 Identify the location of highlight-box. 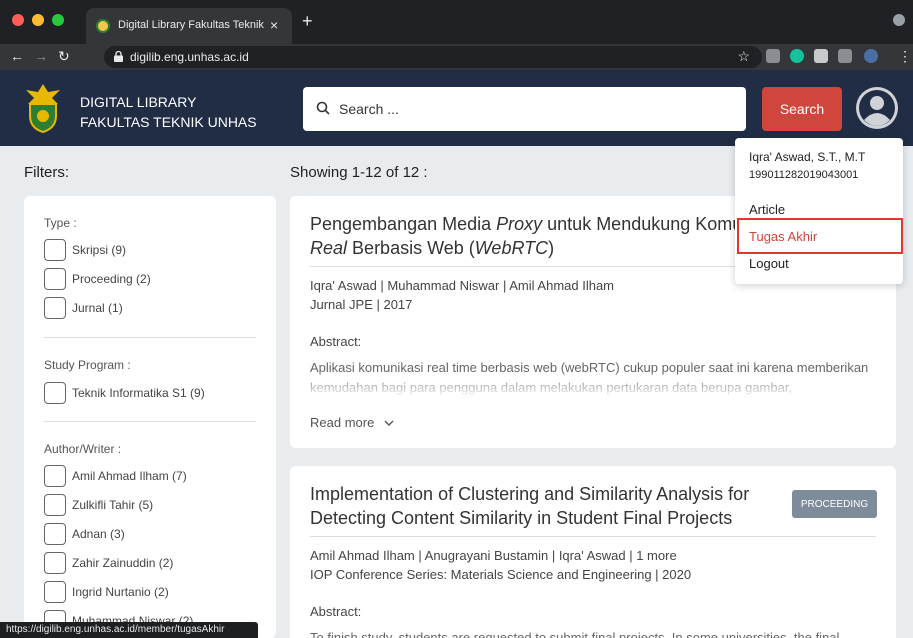
(820, 236).